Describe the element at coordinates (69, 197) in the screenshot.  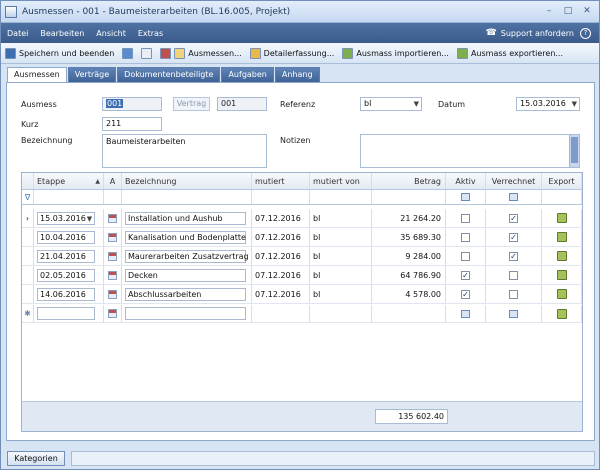
I see `filter-etappe` at that location.